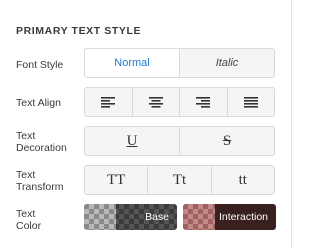 The height and width of the screenshot is (248, 320). I want to click on align-right-button, so click(203, 102).